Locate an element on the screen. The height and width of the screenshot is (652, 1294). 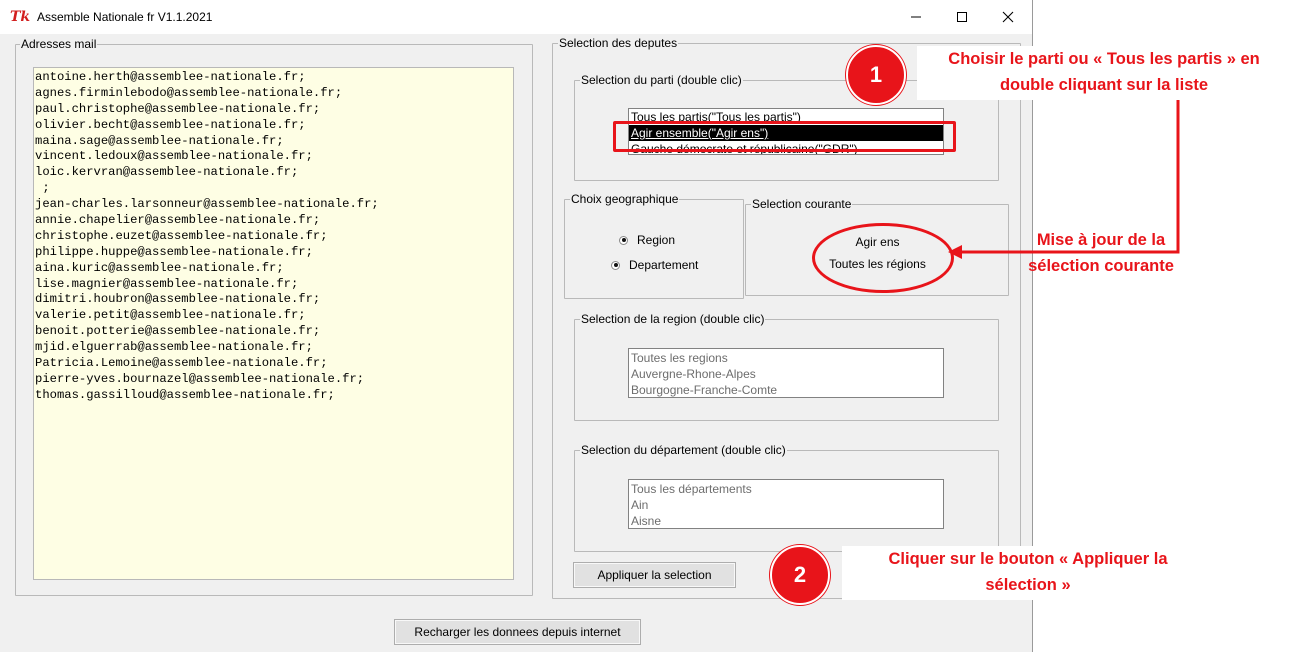
close-icon is located at coordinates (1008, 17).